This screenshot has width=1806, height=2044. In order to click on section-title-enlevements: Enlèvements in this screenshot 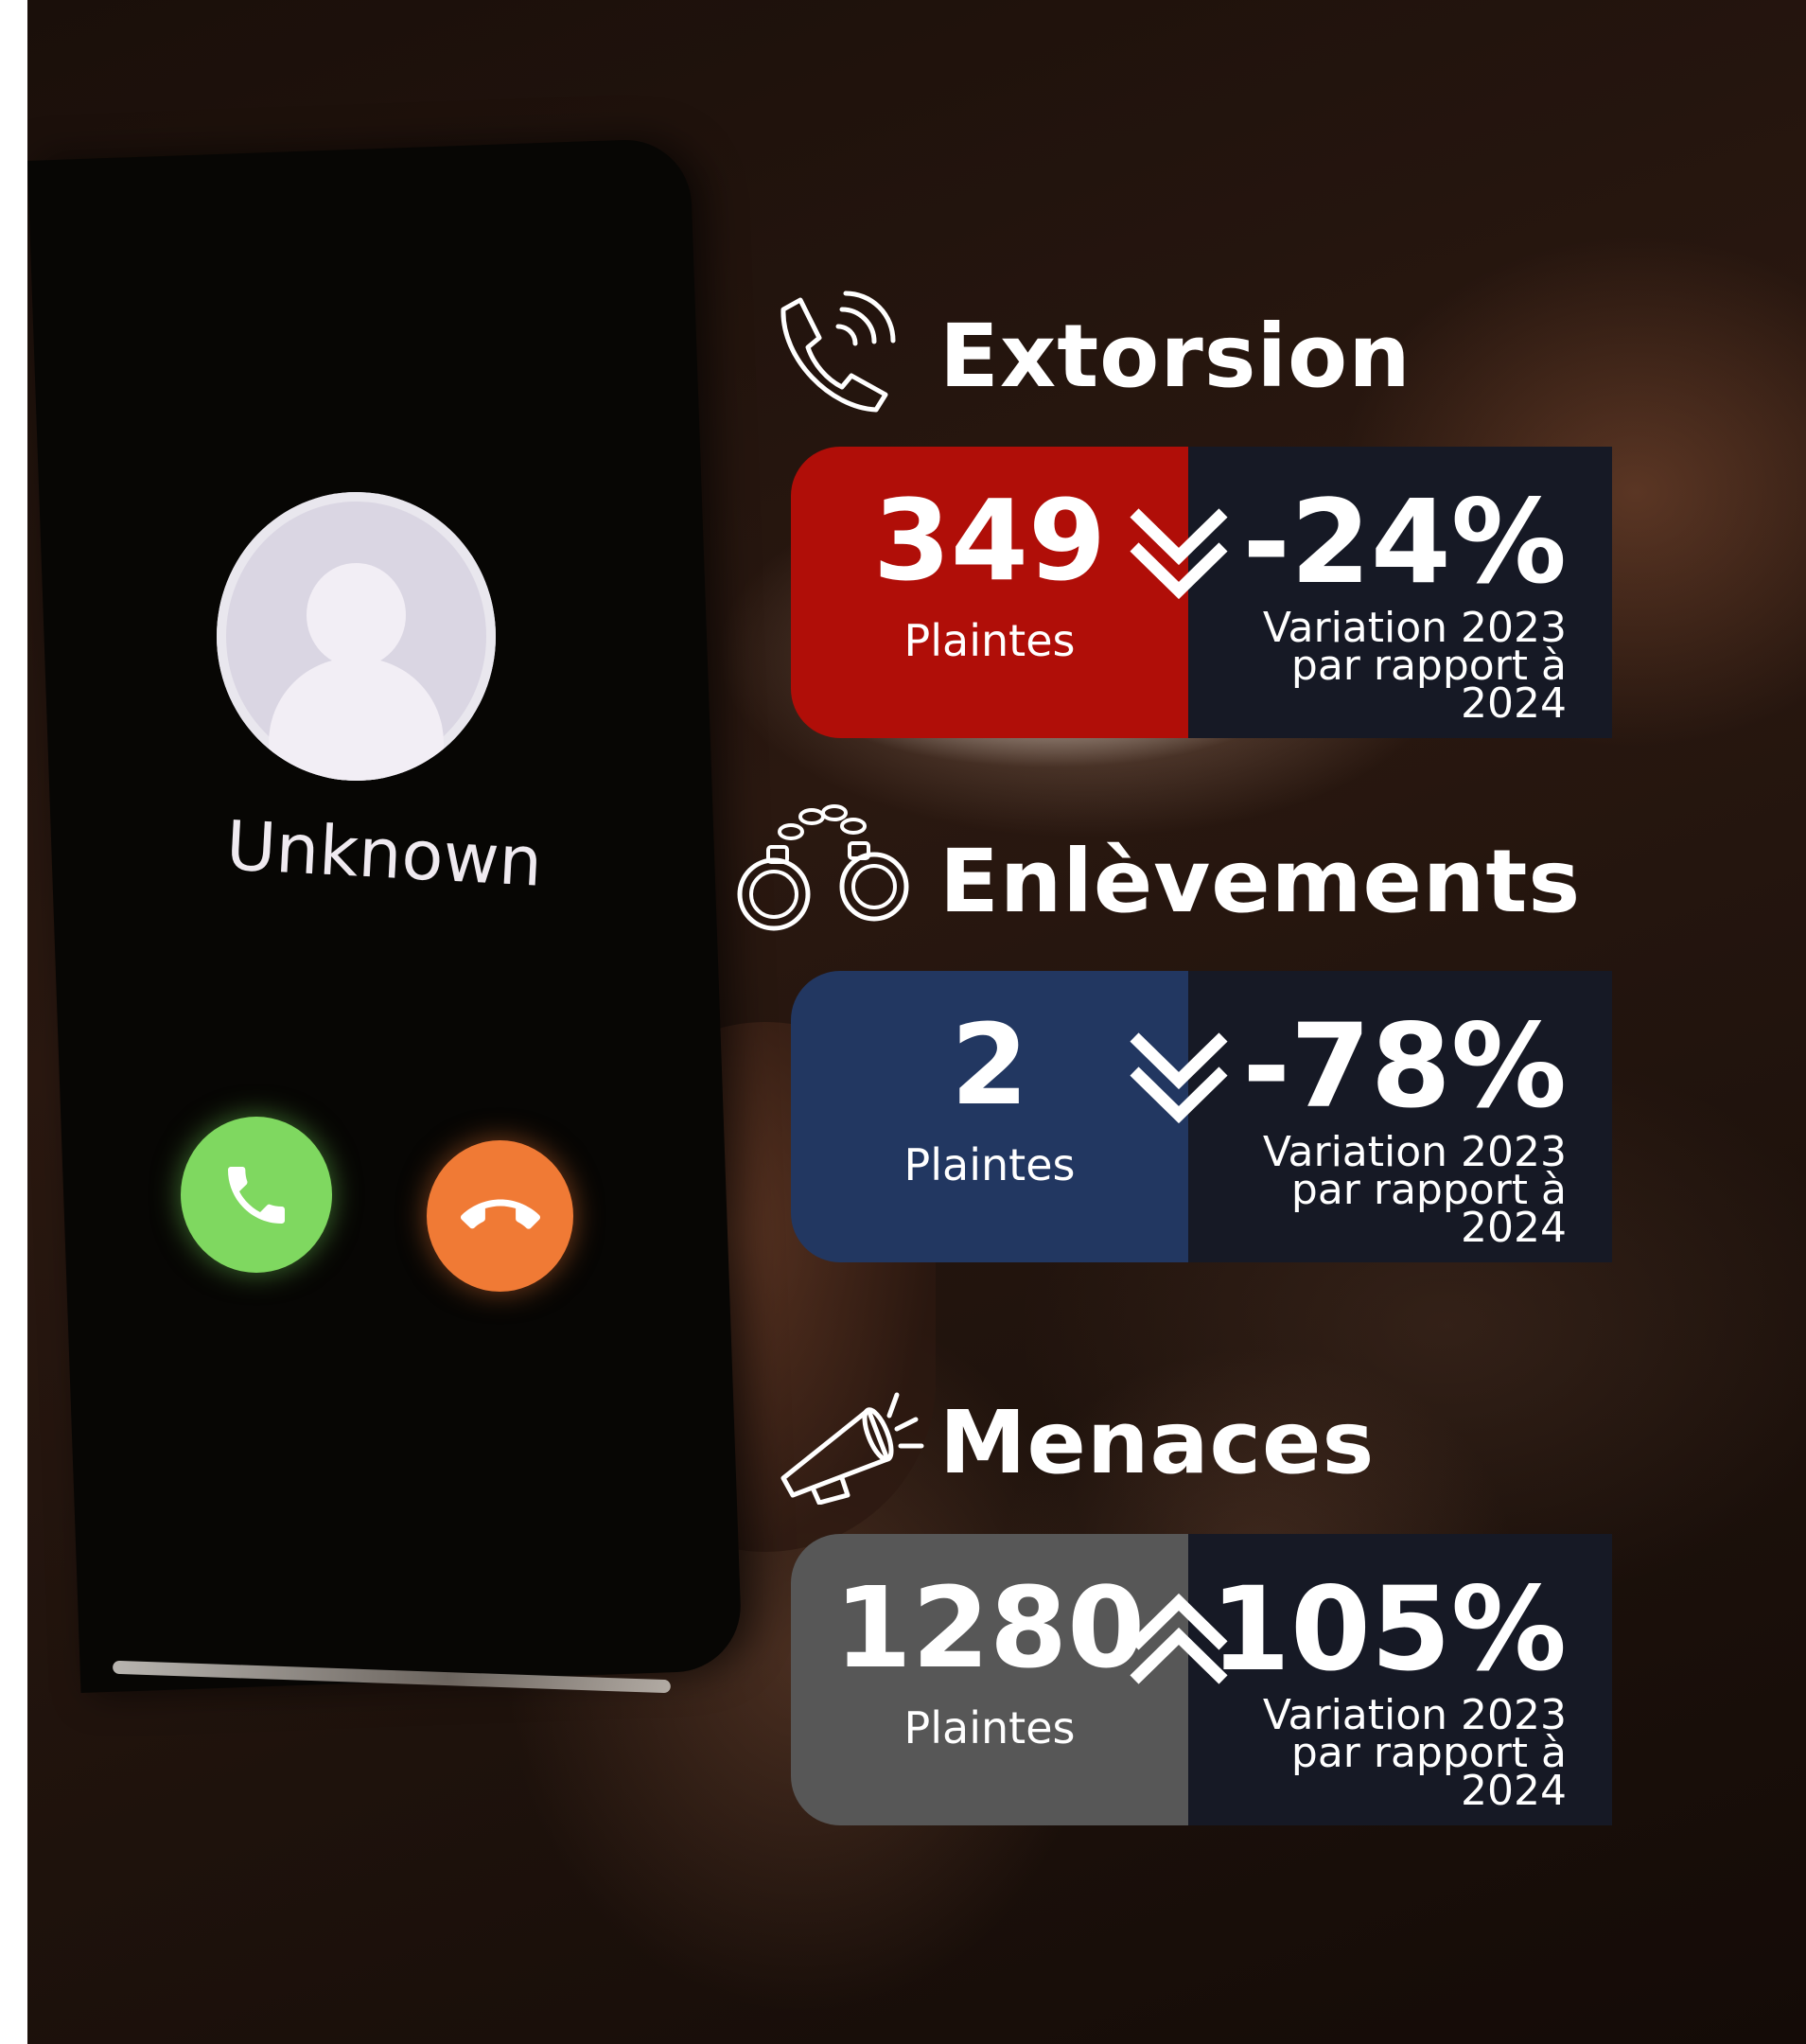, I will do `click(1260, 881)`.